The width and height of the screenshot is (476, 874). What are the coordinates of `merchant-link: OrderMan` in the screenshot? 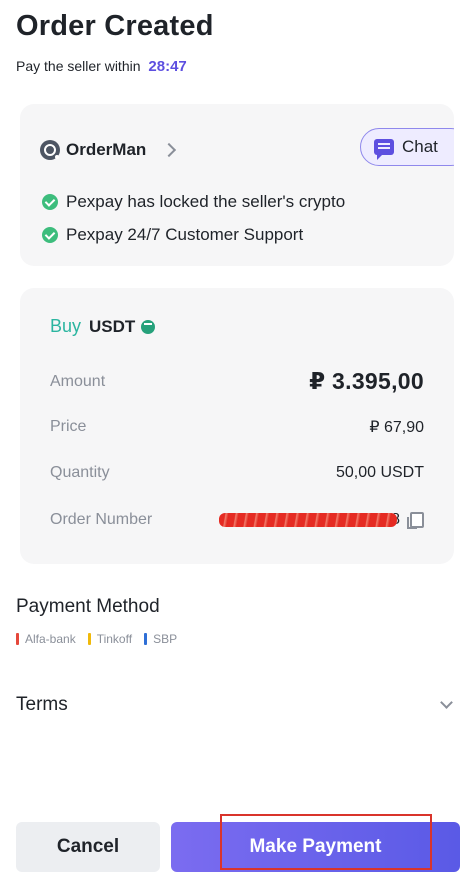 It's located at (108, 150).